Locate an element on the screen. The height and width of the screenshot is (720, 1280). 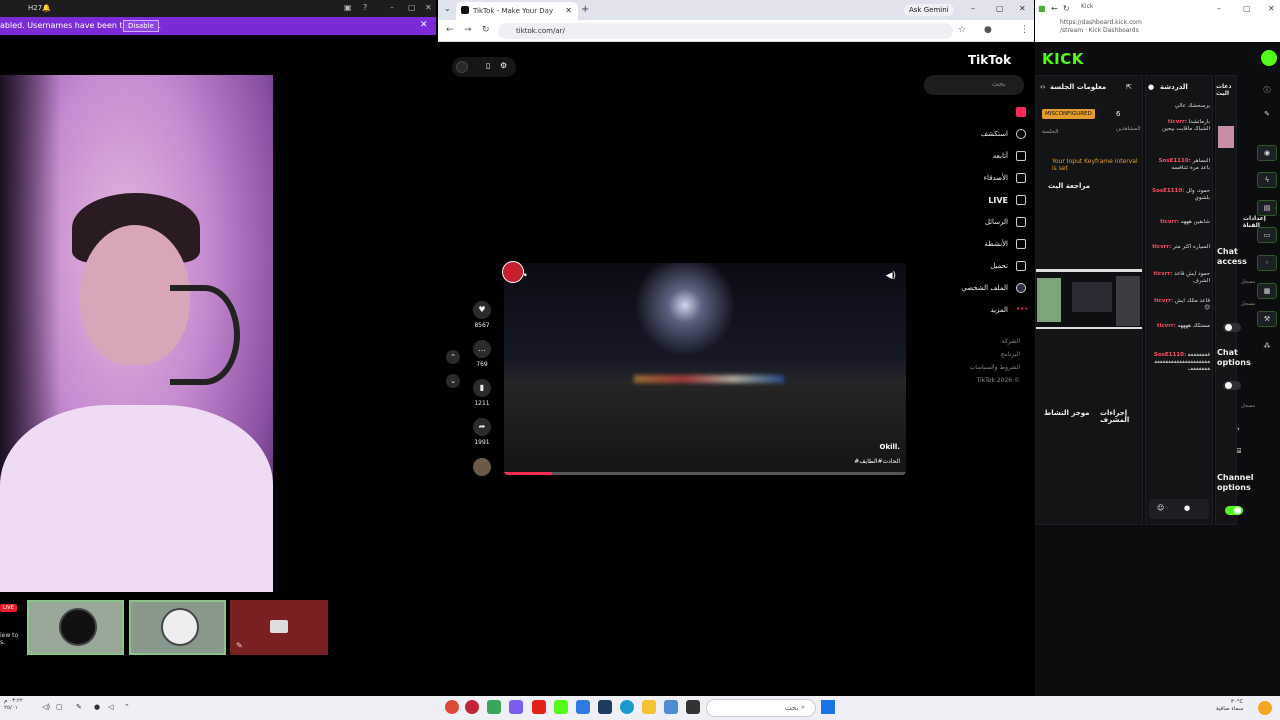
sidebar-item-friends: الأصدقاء is located at coordinates (978, 180).